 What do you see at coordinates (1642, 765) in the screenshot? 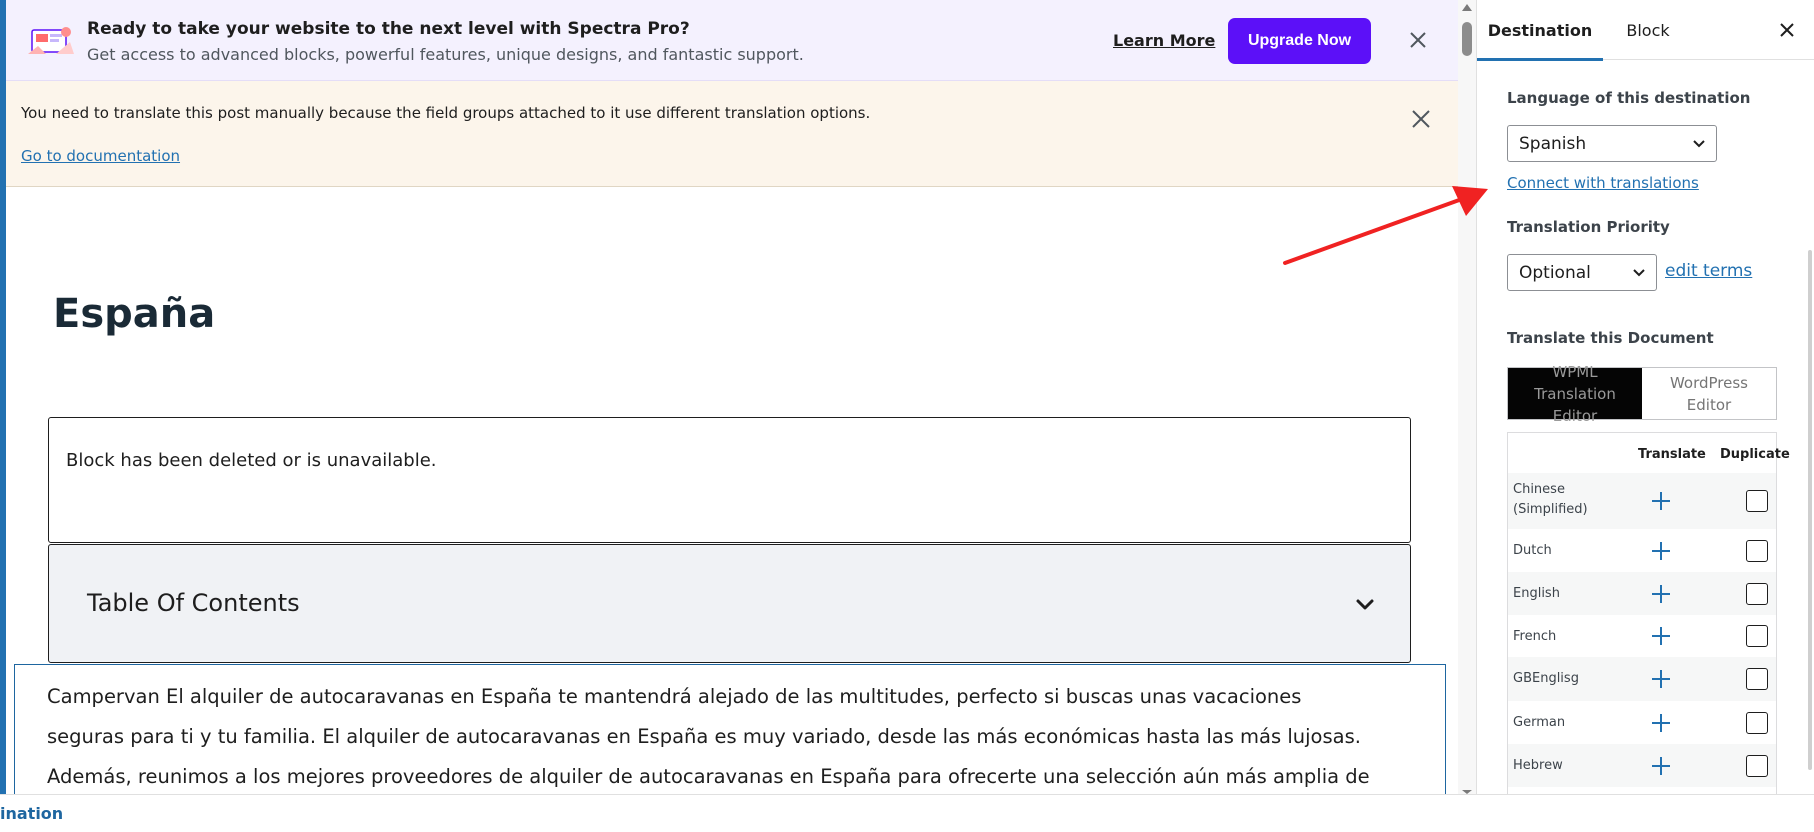
I see `table-row: Hebrew` at bounding box center [1642, 765].